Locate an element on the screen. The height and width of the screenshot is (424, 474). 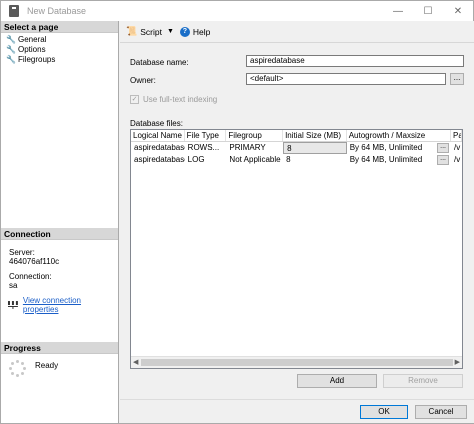
app-icon is located at coordinates (14, 11).